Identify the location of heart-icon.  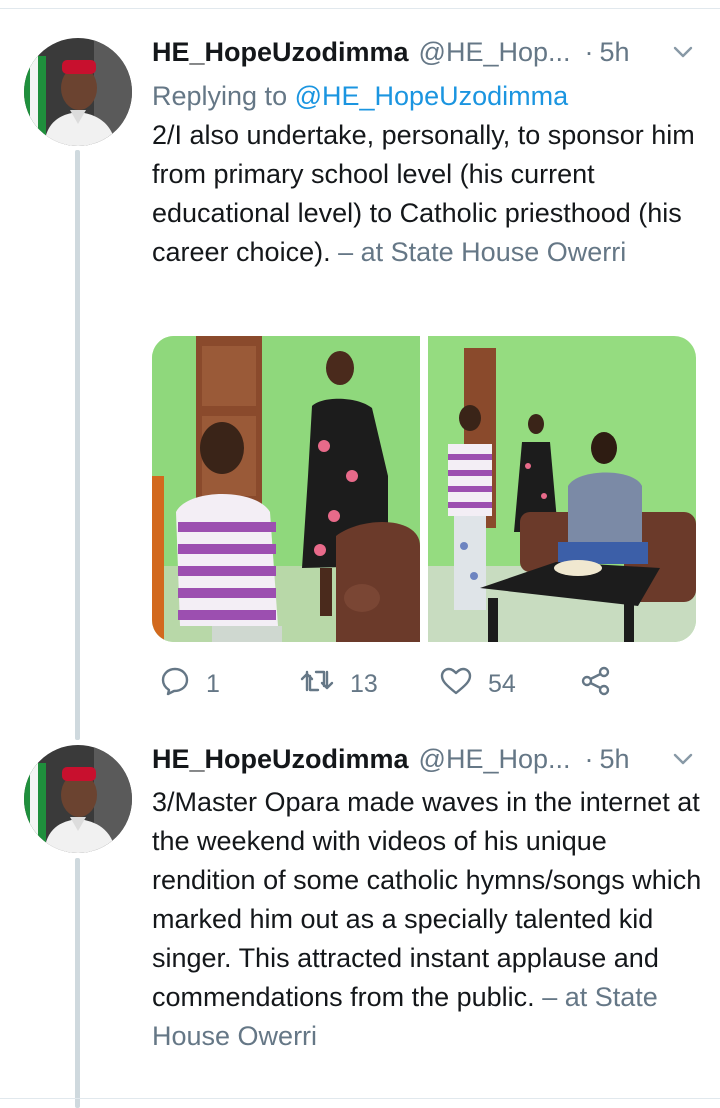
(456, 684).